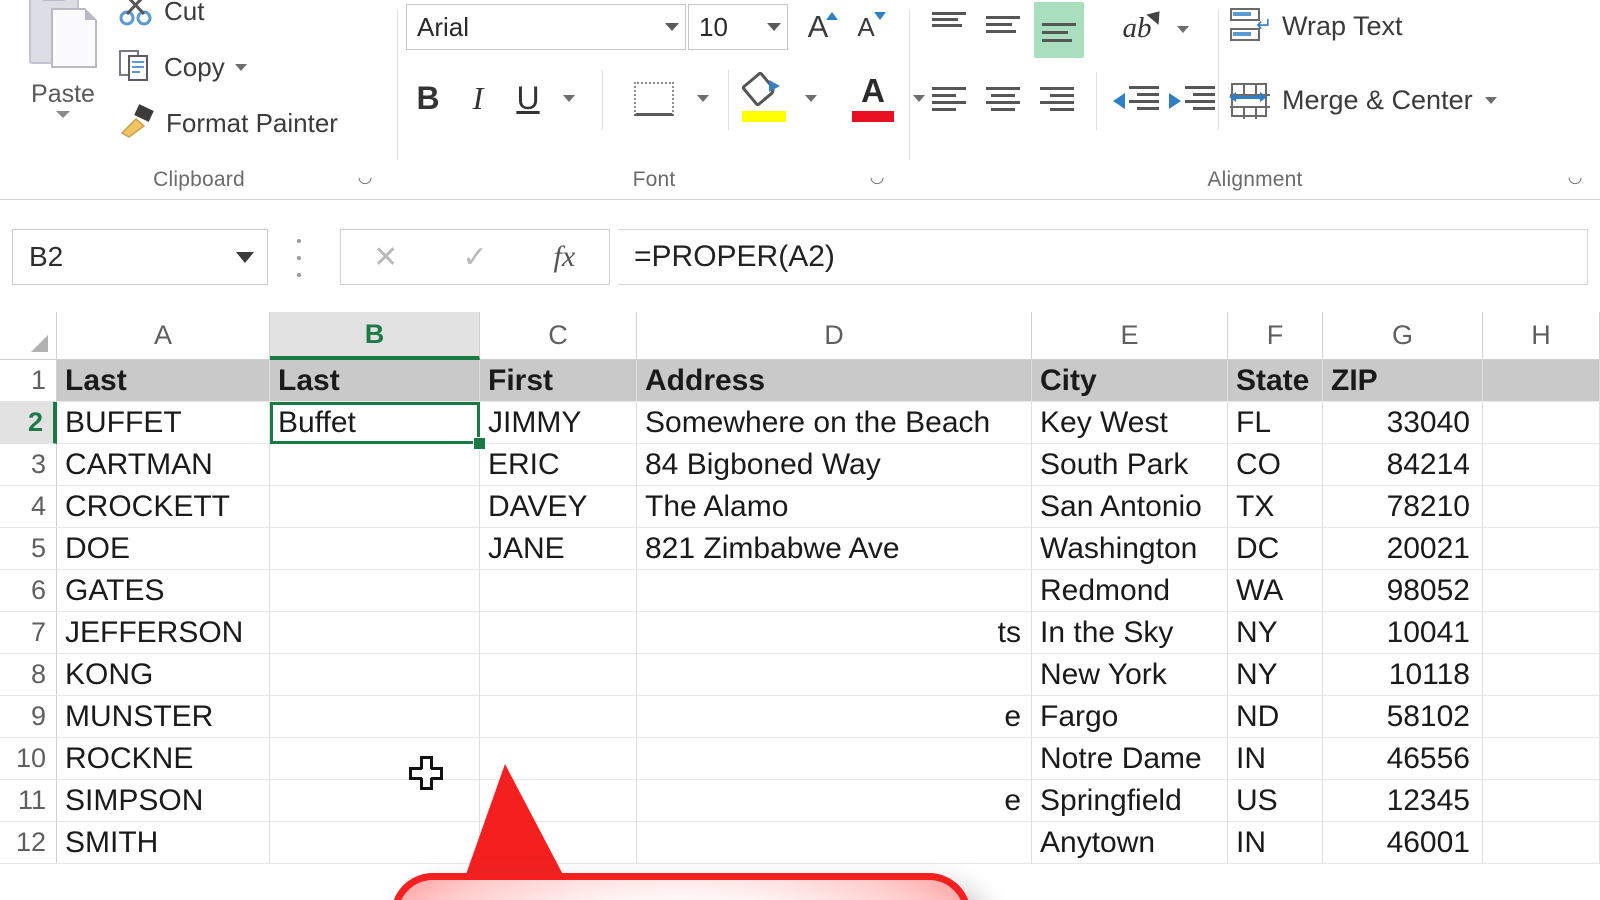 The image size is (1600, 900). I want to click on formula-bar-handle, so click(299, 258).